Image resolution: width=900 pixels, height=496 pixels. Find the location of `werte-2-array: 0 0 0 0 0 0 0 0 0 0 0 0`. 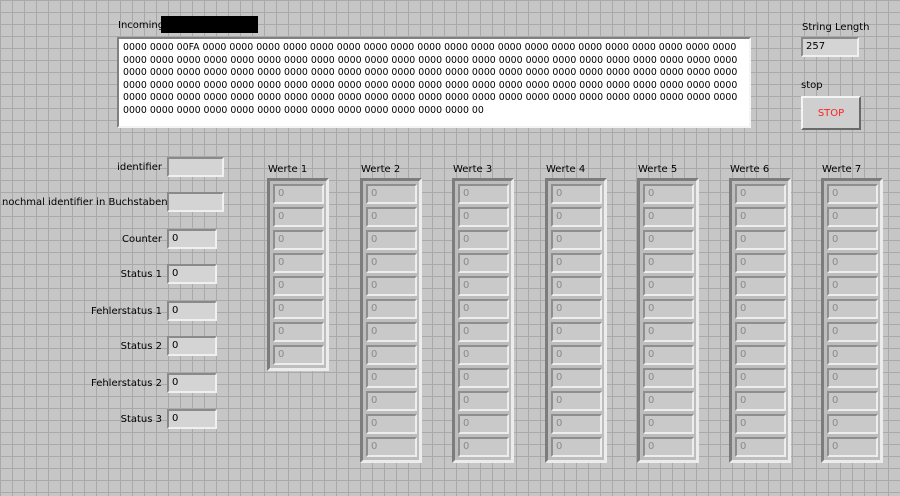

werte-2-array: 0 0 0 0 0 0 0 0 0 0 0 0 is located at coordinates (391, 320).